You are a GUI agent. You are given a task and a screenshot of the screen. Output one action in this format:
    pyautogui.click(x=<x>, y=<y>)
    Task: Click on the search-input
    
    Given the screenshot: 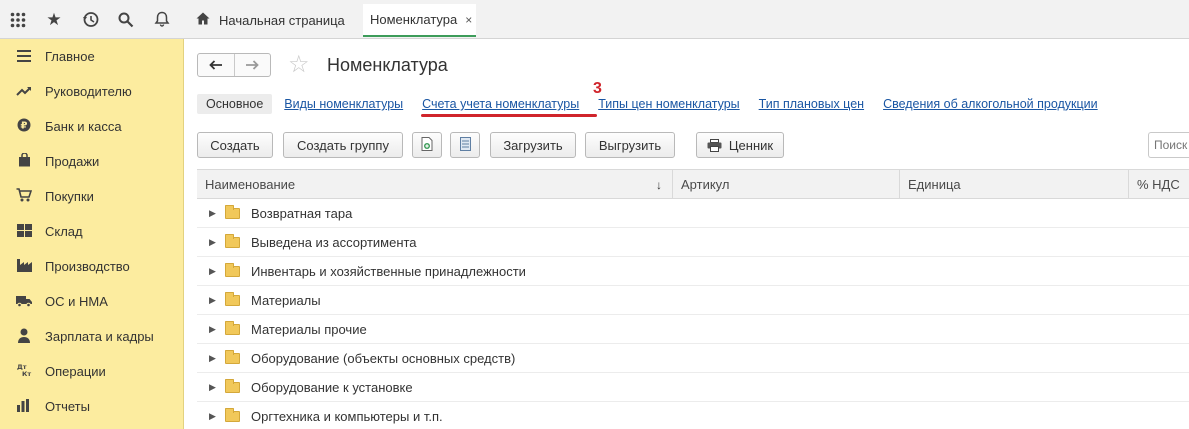 What is the action you would take?
    pyautogui.click(x=1168, y=145)
    